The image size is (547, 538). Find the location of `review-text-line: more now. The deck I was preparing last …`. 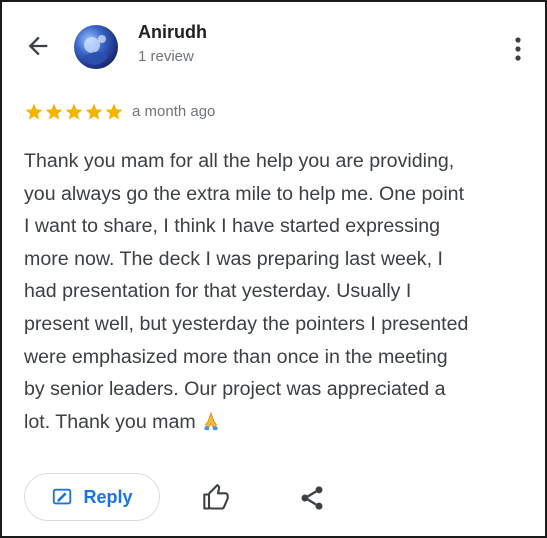

review-text-line: more now. The deck I was preparing last … is located at coordinates (233, 258).